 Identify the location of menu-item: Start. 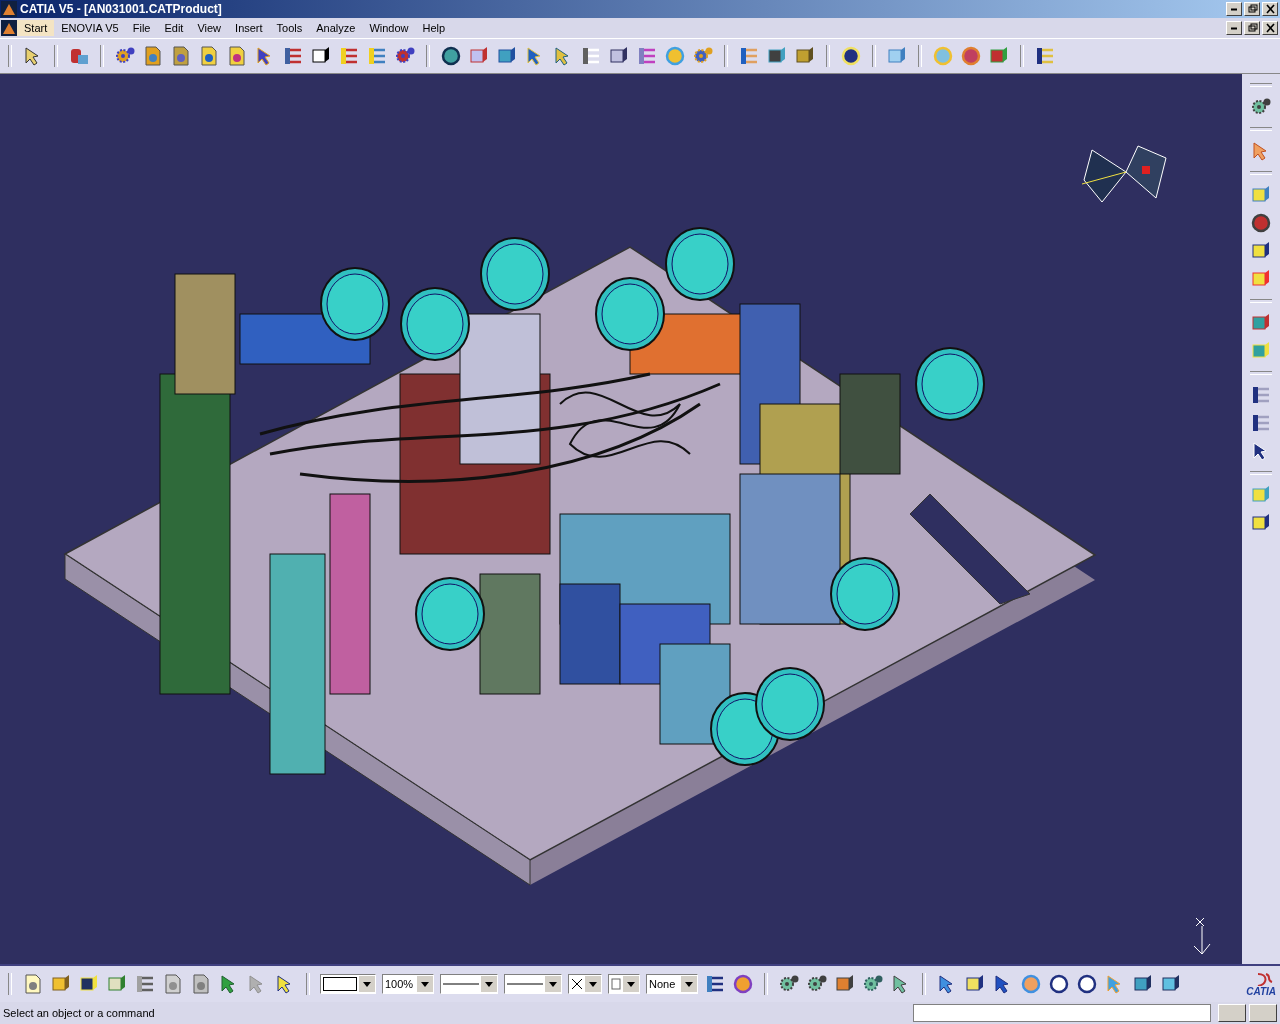
(36, 28).